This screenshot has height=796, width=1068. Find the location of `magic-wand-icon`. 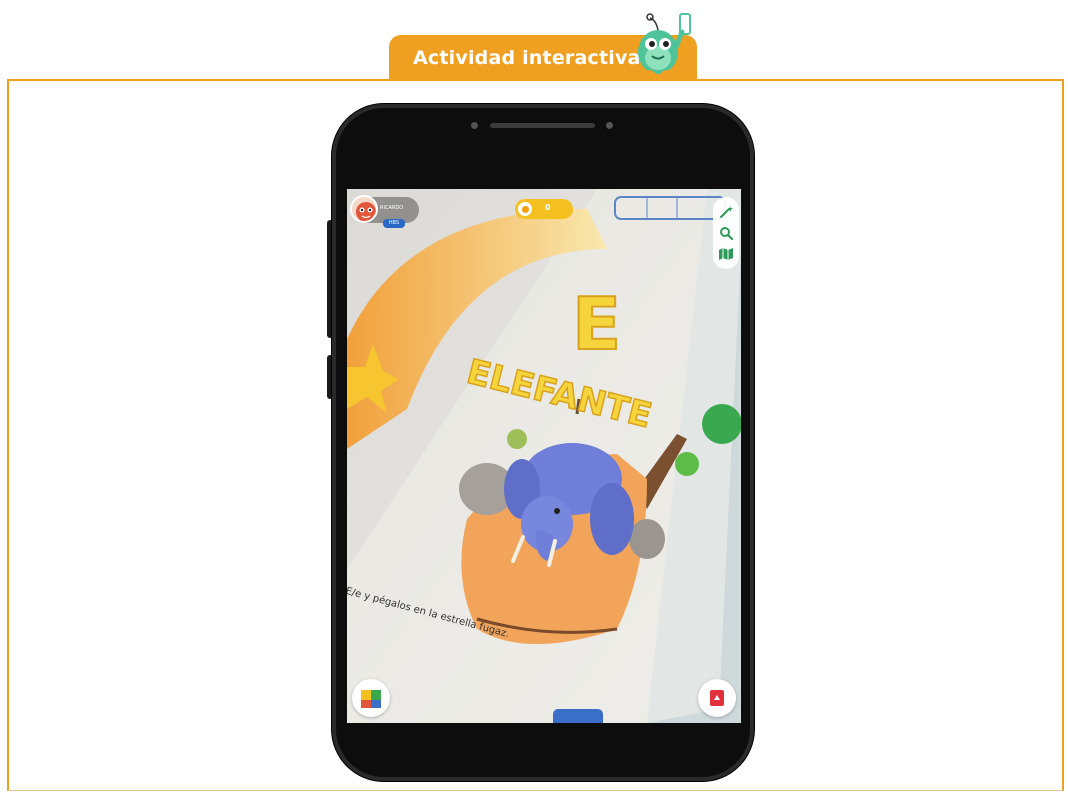

magic-wand-icon is located at coordinates (726, 211).